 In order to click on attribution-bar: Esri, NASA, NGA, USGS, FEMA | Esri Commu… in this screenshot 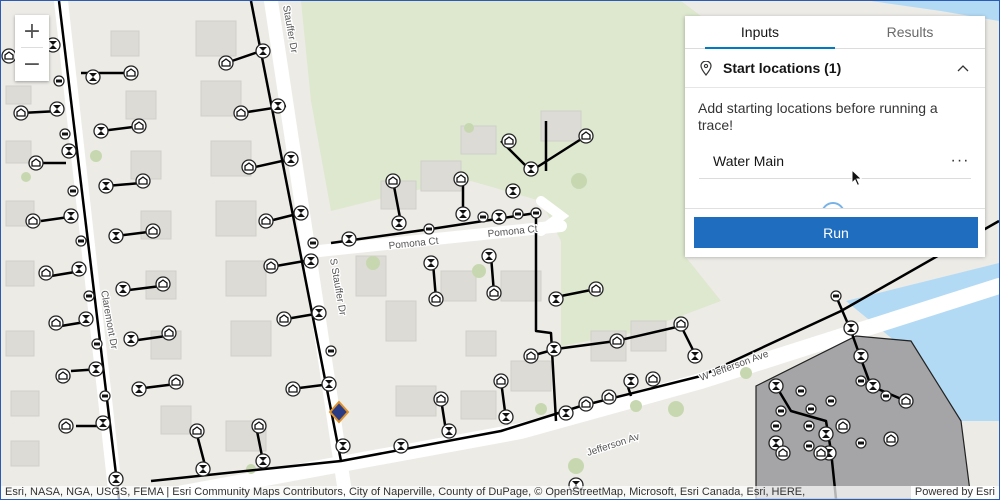, I will do `click(500, 492)`.